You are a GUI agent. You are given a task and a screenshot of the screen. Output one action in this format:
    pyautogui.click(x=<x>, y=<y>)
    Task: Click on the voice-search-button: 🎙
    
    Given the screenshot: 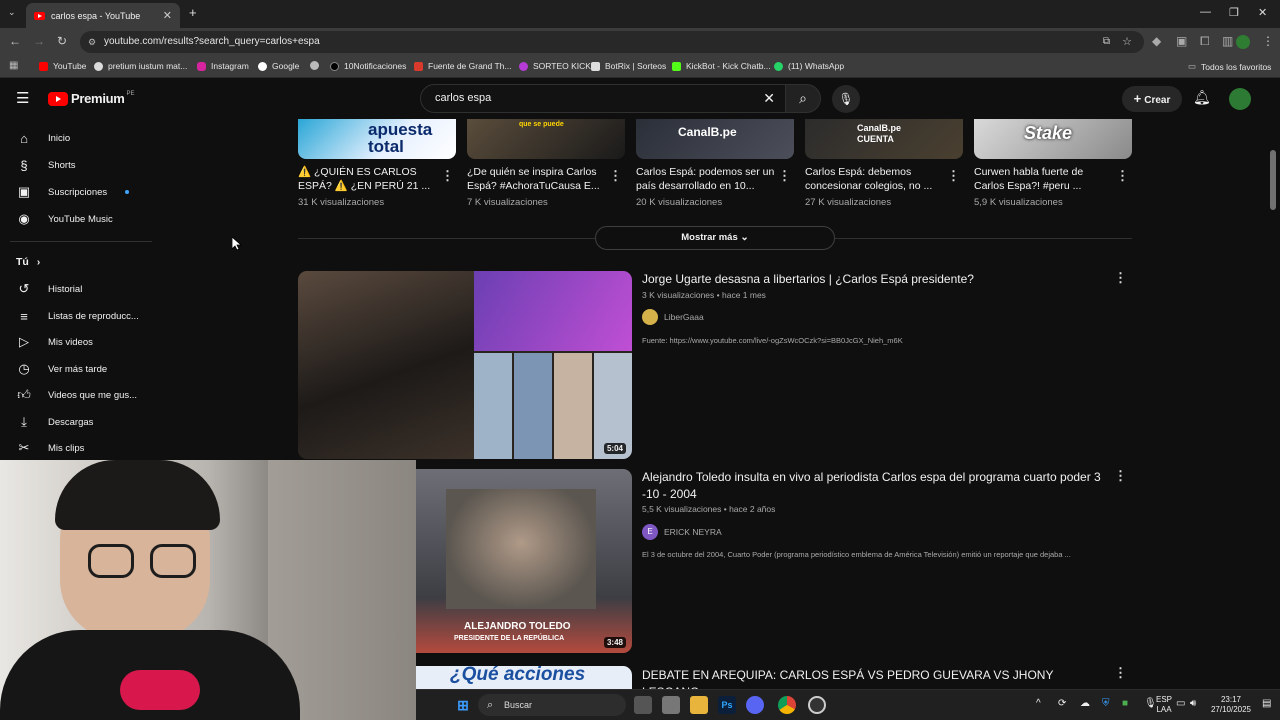 What is the action you would take?
    pyautogui.click(x=846, y=99)
    